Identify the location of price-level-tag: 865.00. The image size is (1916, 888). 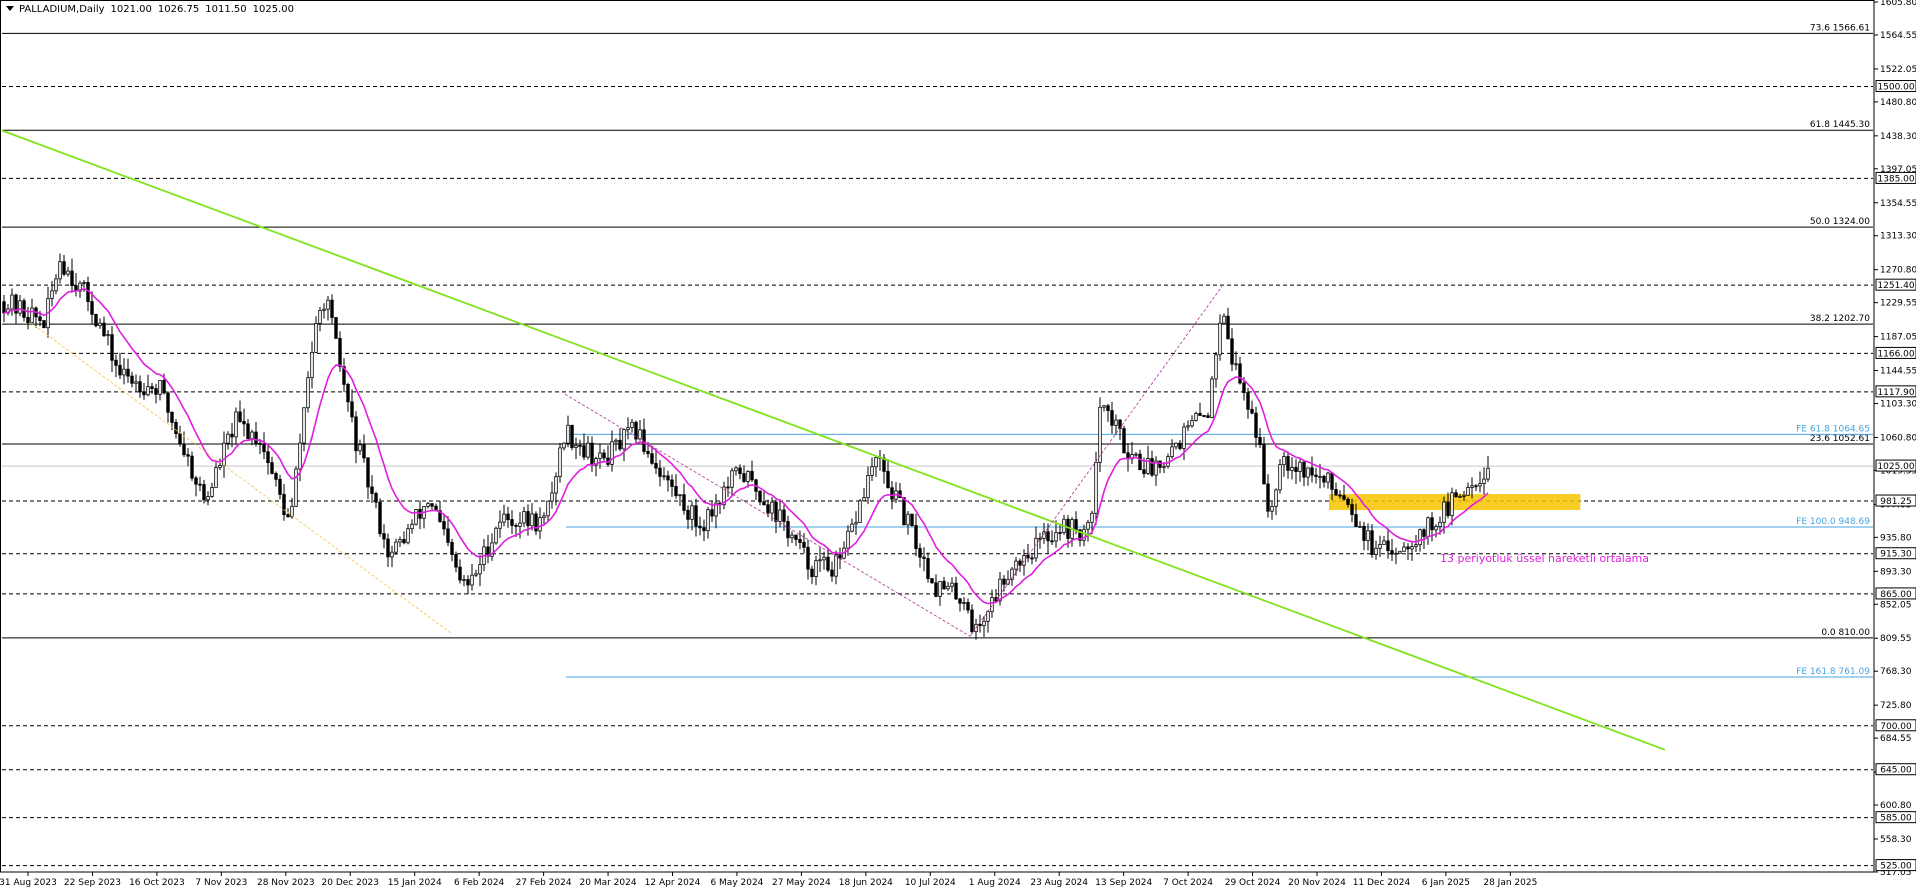
(1896, 595).